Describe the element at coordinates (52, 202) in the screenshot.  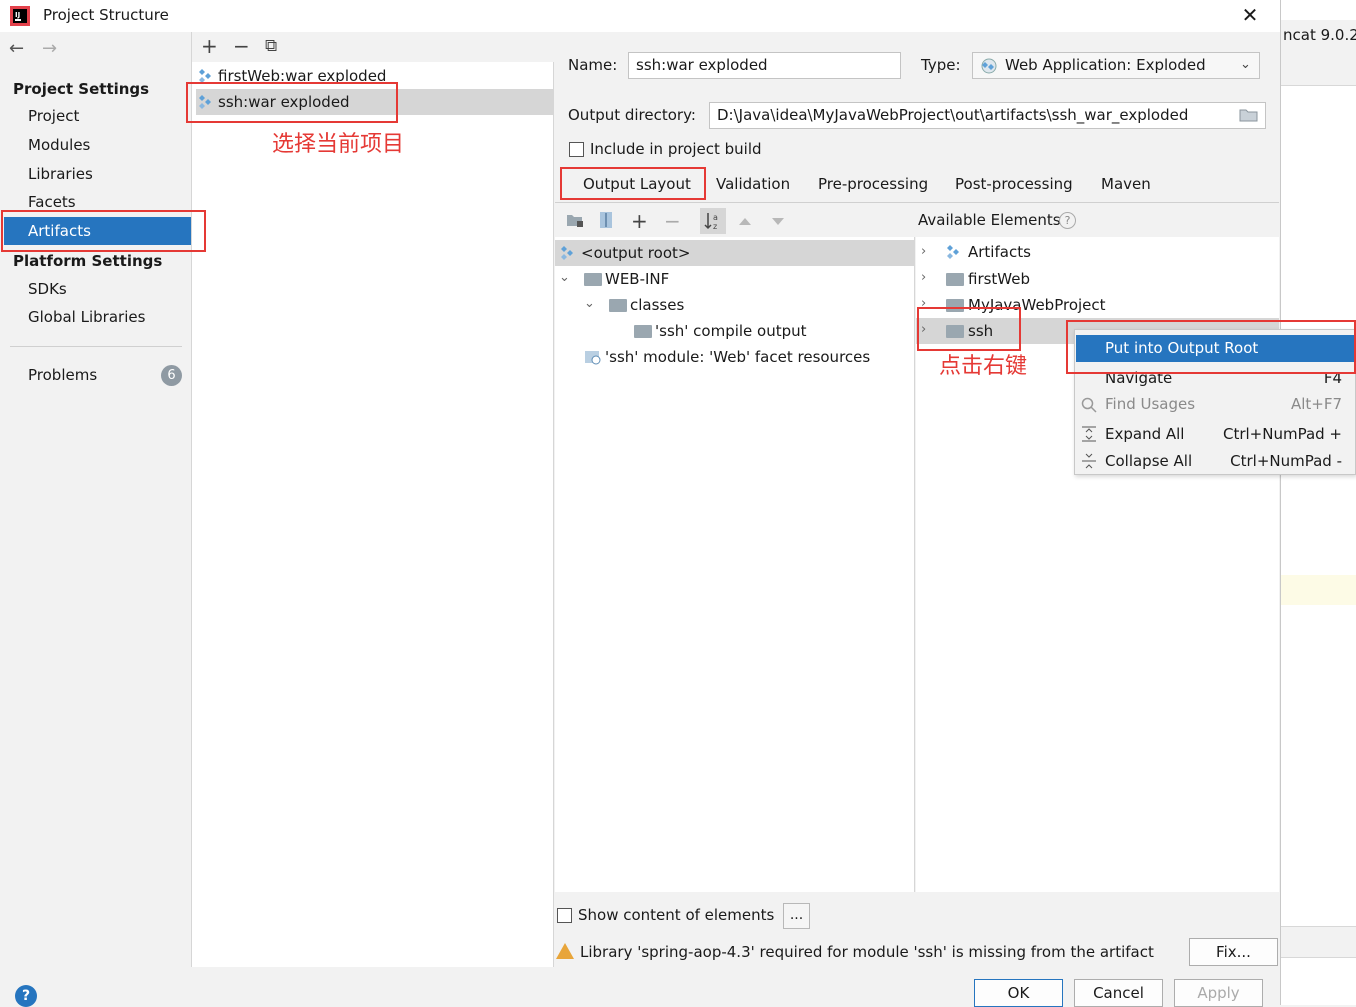
I see `sidebar-item-facets: Facets` at that location.